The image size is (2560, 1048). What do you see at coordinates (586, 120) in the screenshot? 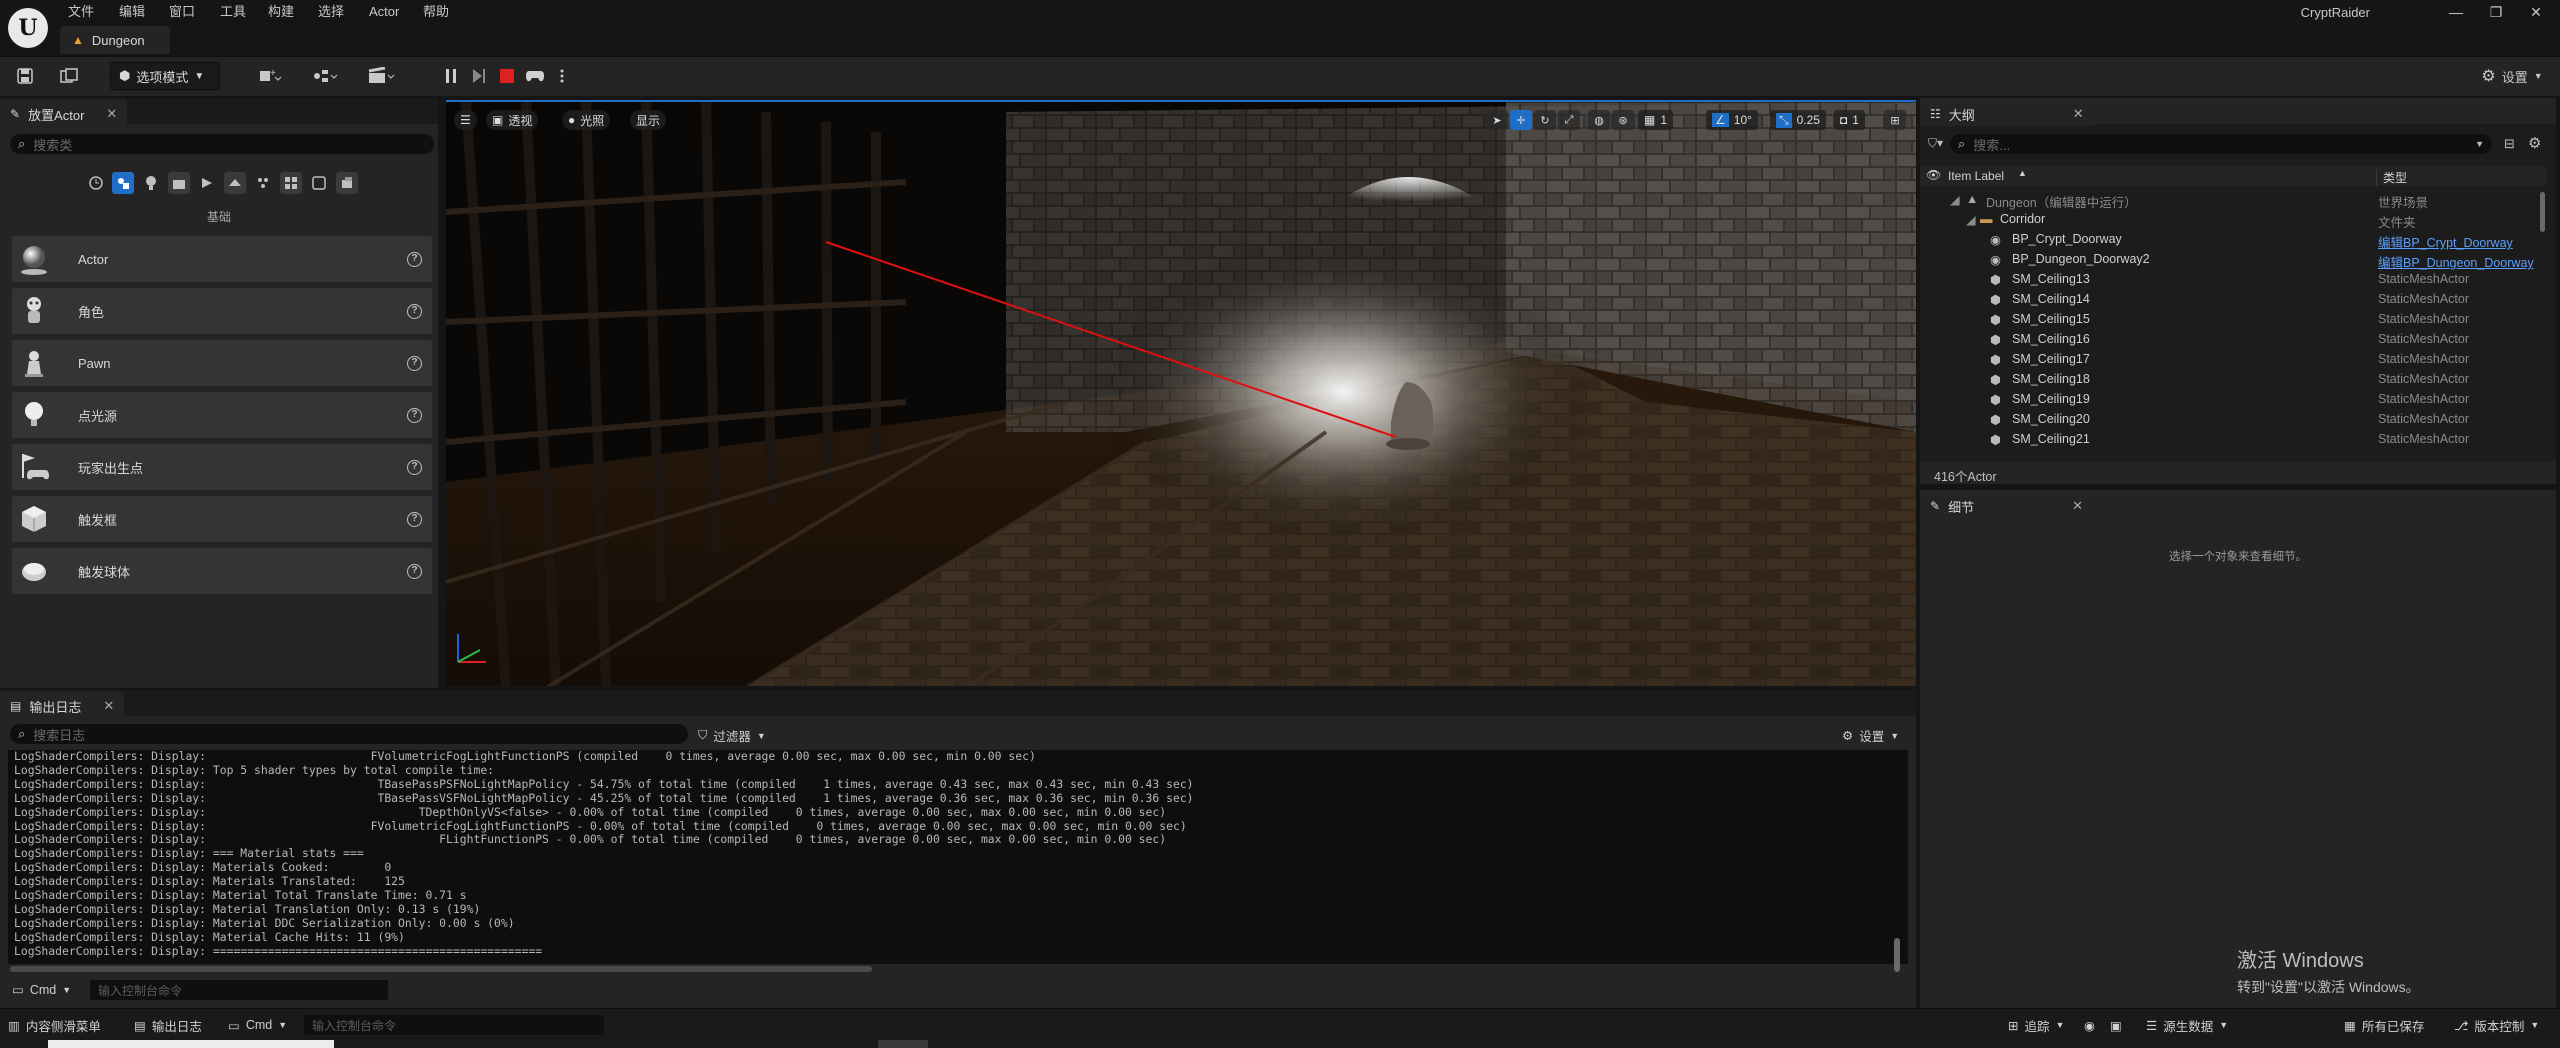
I see `lighting-mode-button: ● 光照` at bounding box center [586, 120].